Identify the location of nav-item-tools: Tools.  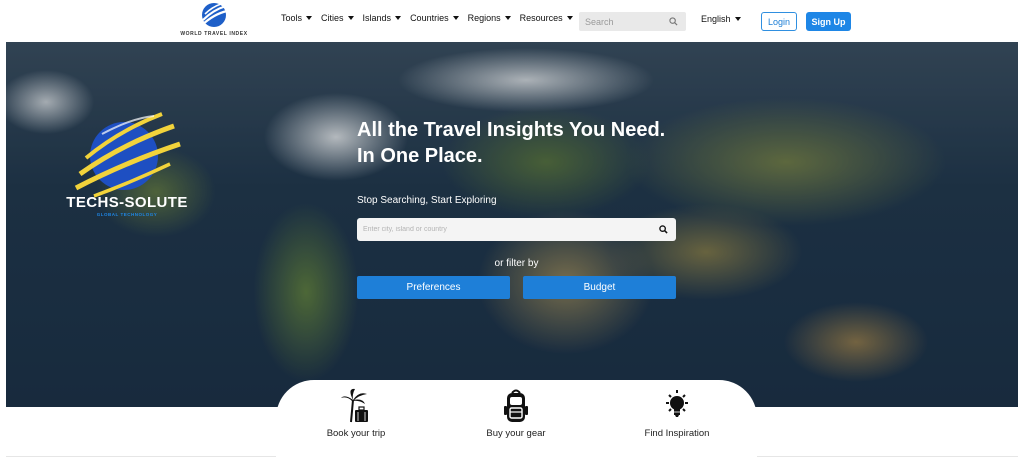
(297, 18).